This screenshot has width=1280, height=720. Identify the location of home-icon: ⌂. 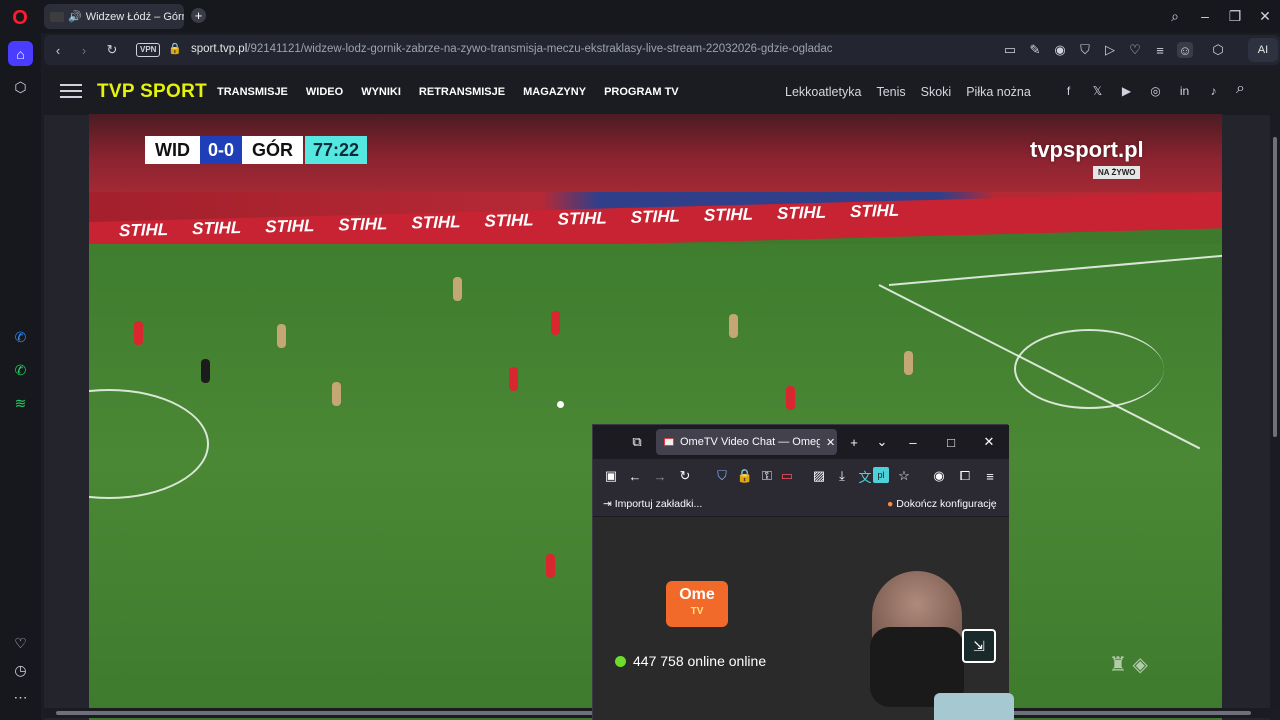
(20, 53).